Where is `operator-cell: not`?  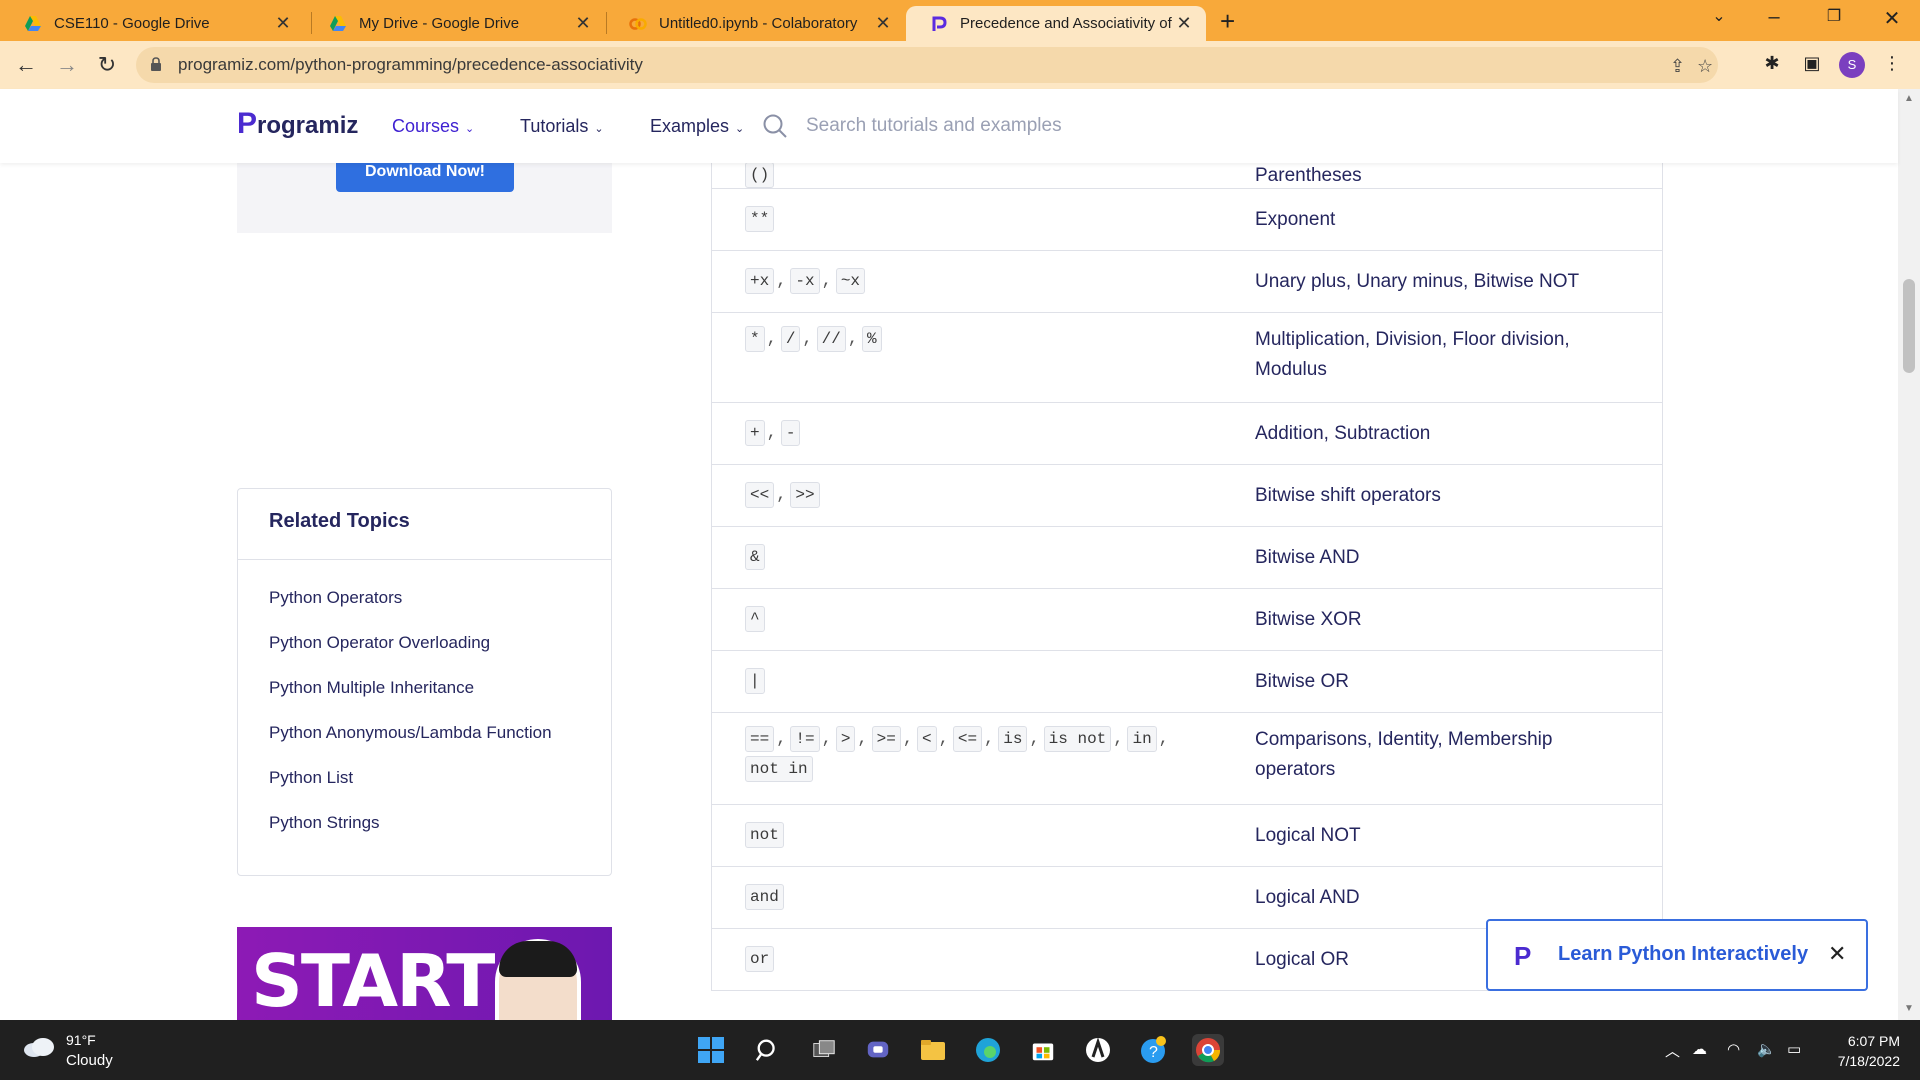 operator-cell: not is located at coordinates (985, 836).